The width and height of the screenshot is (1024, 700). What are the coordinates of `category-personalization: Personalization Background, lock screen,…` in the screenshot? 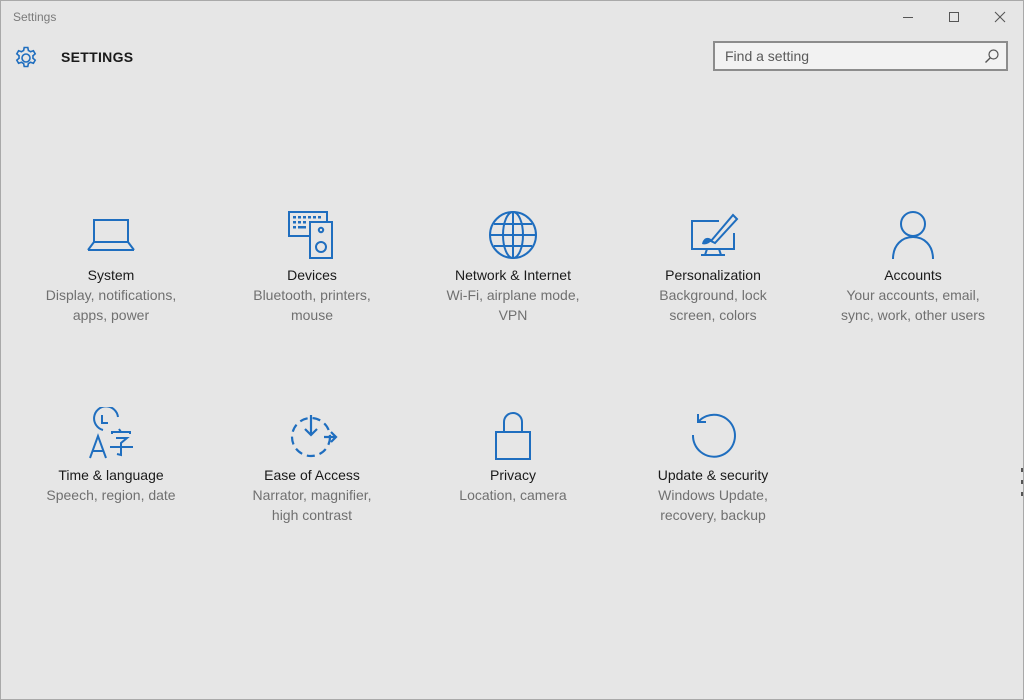 It's located at (713, 266).